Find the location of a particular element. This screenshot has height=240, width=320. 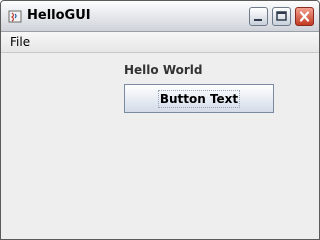

close-button is located at coordinates (304, 16).